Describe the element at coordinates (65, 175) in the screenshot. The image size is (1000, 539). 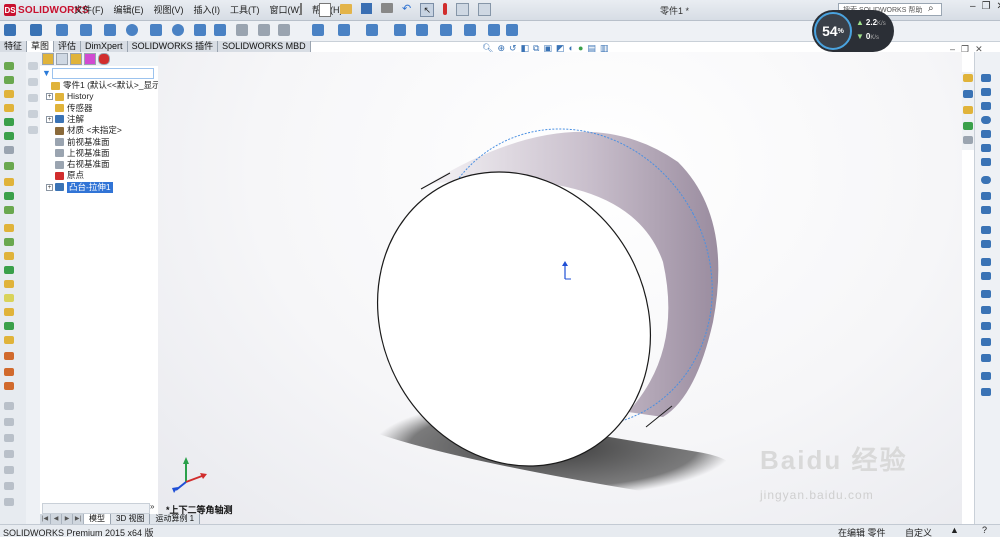
I see `tree-item: 原点` at that location.